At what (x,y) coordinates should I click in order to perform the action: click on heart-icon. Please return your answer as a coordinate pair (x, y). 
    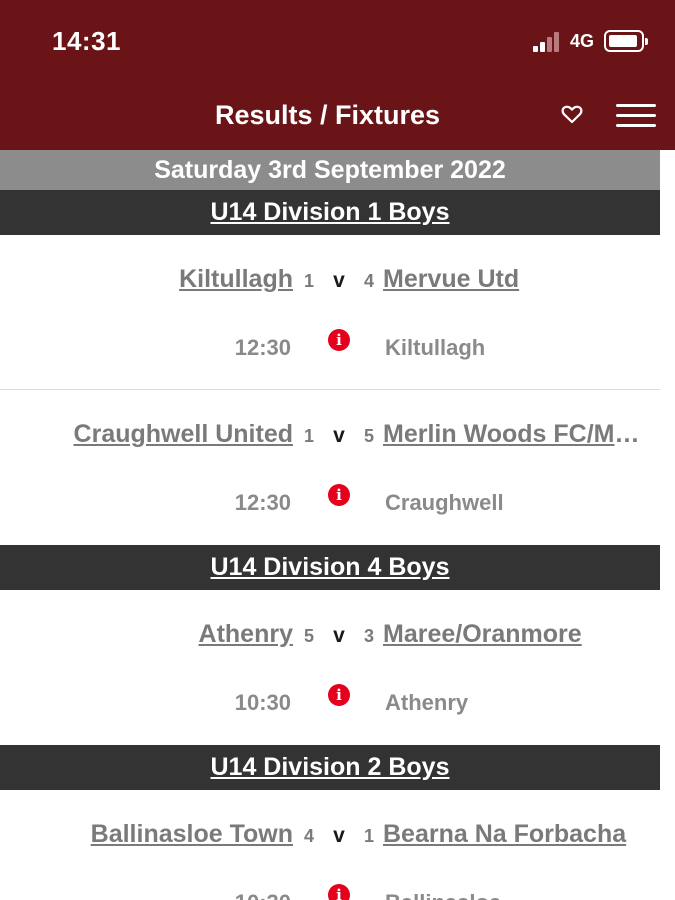
    Looking at the image, I should click on (572, 114).